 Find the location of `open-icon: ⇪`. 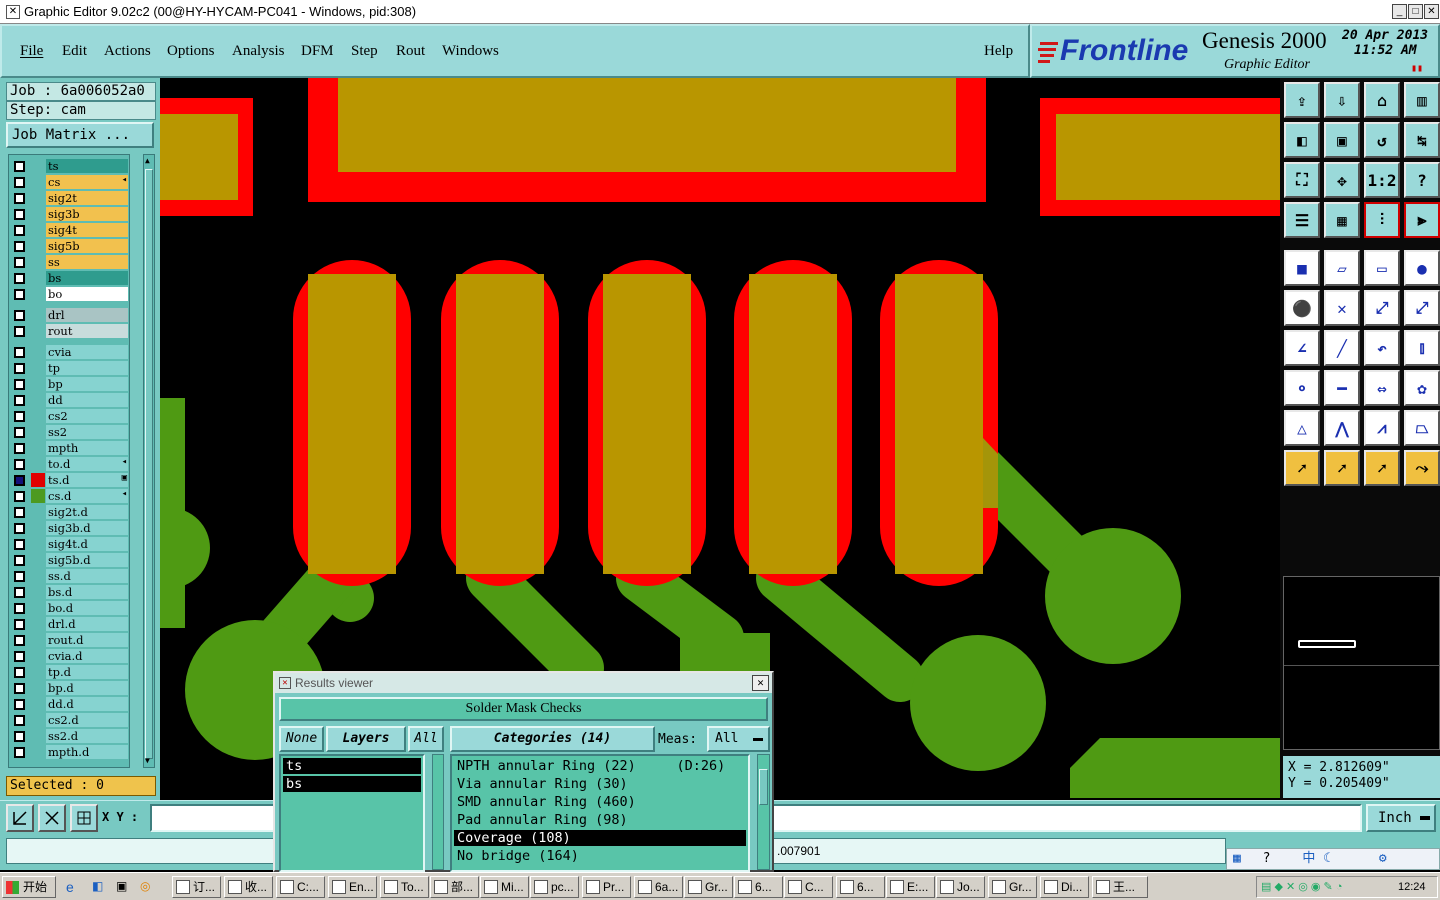

open-icon: ⇪ is located at coordinates (1302, 100).